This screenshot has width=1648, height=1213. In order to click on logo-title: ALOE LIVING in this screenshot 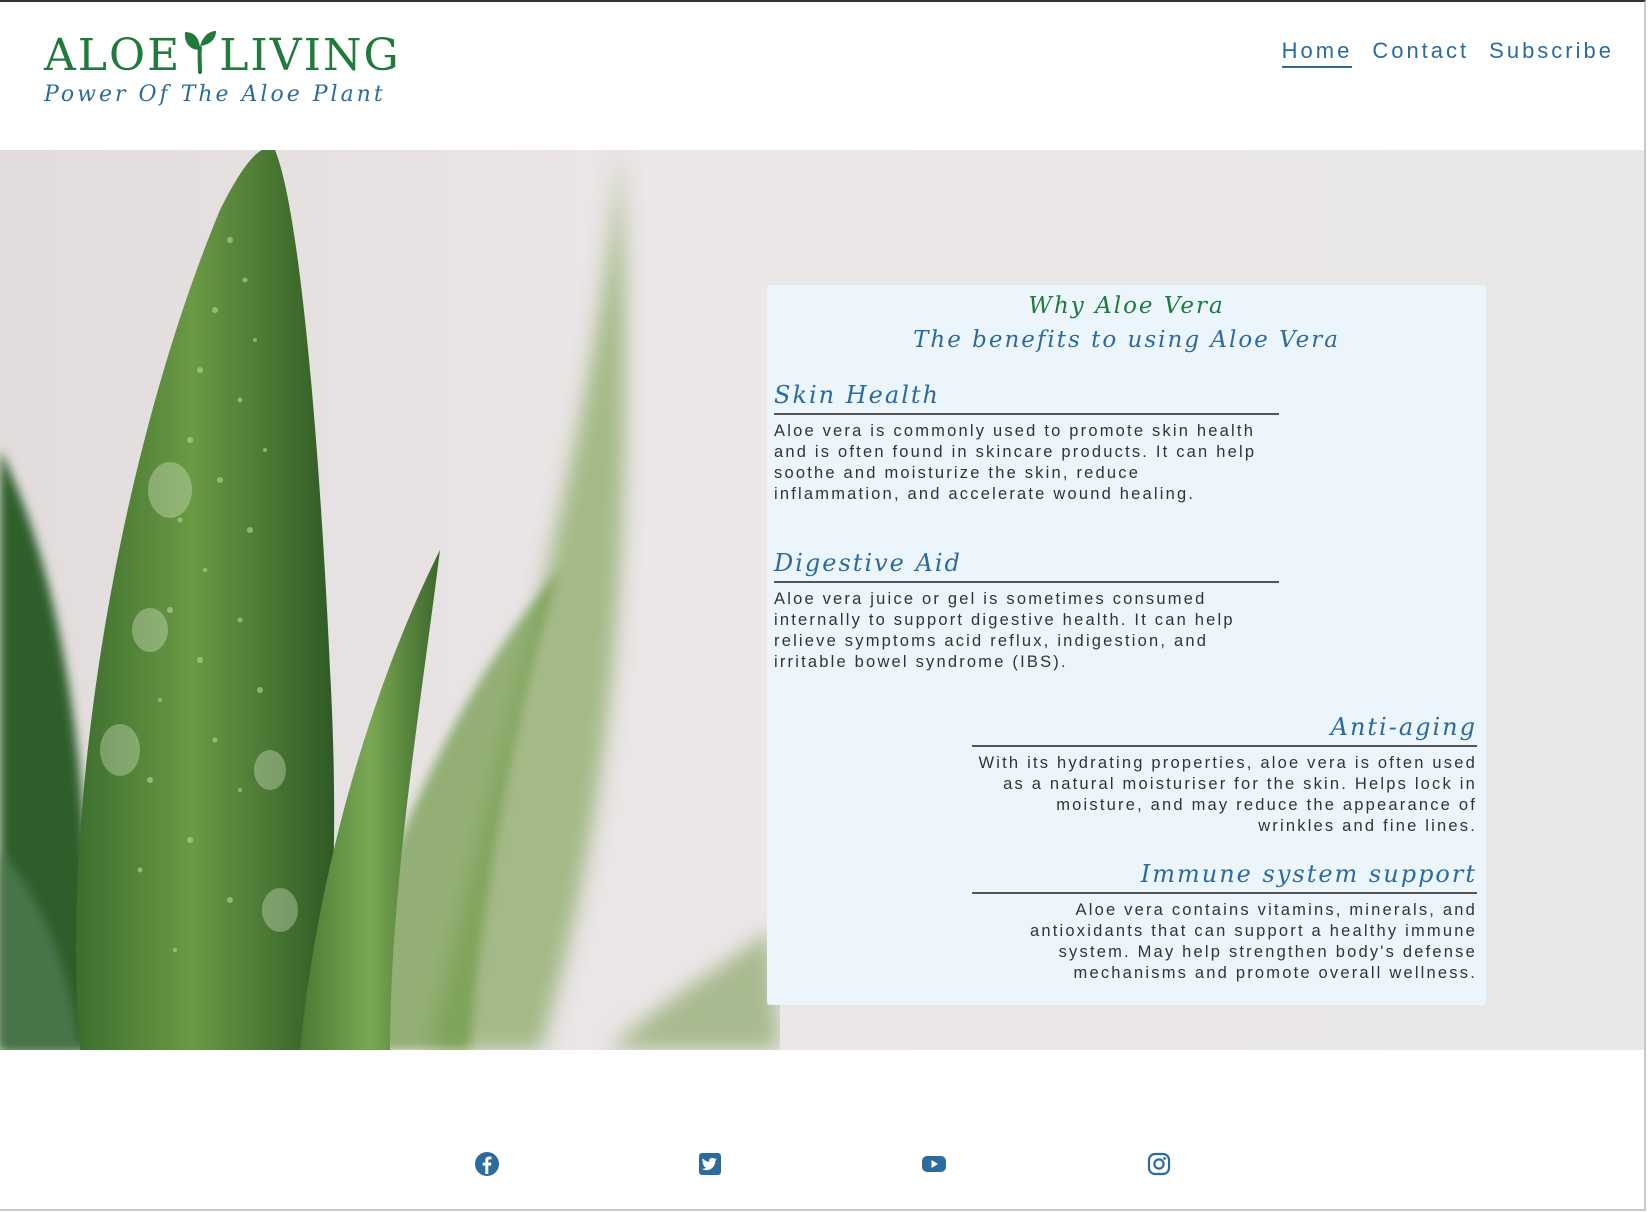, I will do `click(222, 53)`.